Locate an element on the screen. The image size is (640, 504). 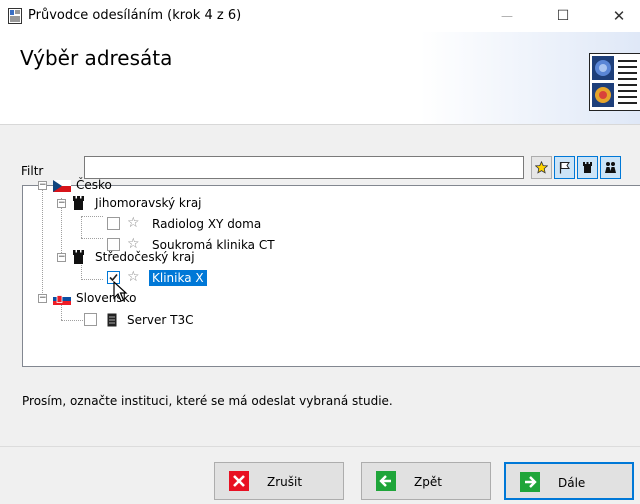
maximize-button: ☐ is located at coordinates (563, 16).